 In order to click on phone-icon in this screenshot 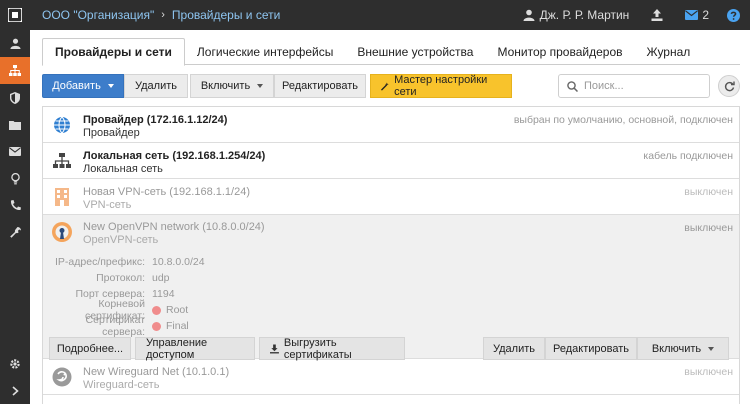, I will do `click(15, 205)`.